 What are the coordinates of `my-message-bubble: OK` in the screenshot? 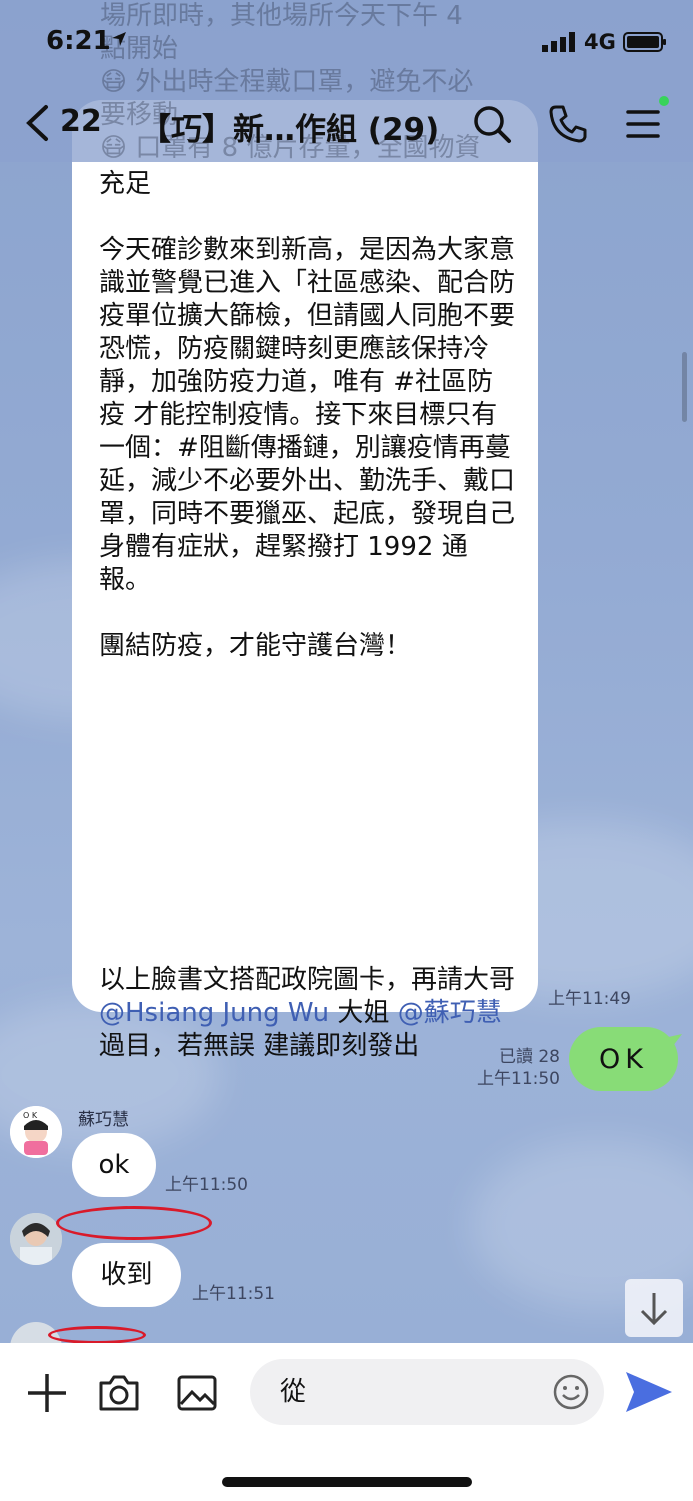 It's located at (623, 1059).